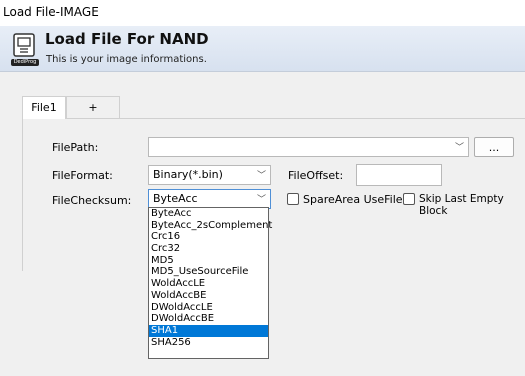 The height and width of the screenshot is (376, 525). What do you see at coordinates (208, 343) in the screenshot?
I see `checksum-option: SHA256` at bounding box center [208, 343].